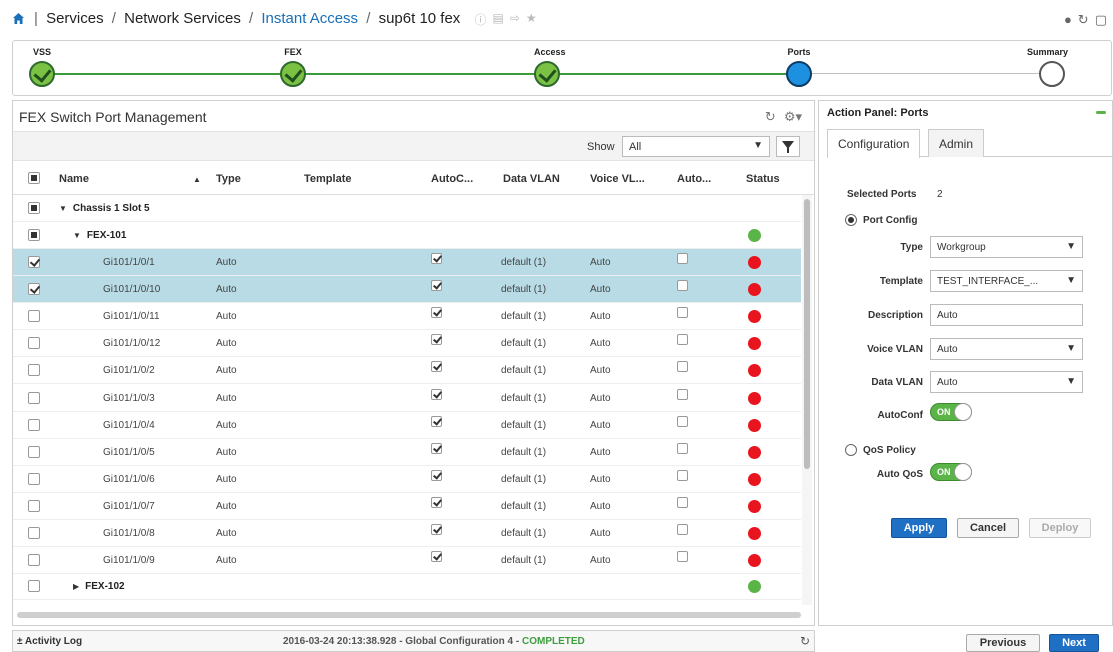  Describe the element at coordinates (951, 412) in the screenshot. I see `autoconf-toggle: ON` at that location.